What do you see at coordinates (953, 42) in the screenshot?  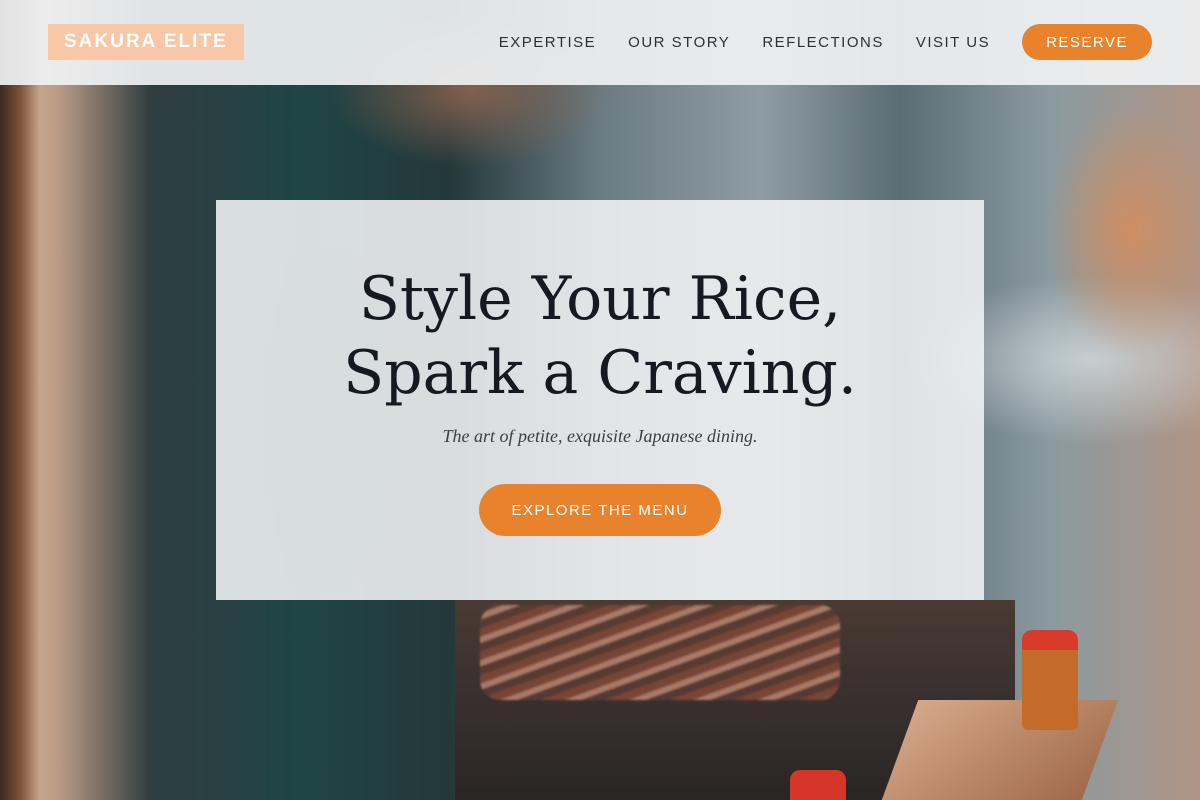 I see `nav-link-visit-us: VISIT US` at bounding box center [953, 42].